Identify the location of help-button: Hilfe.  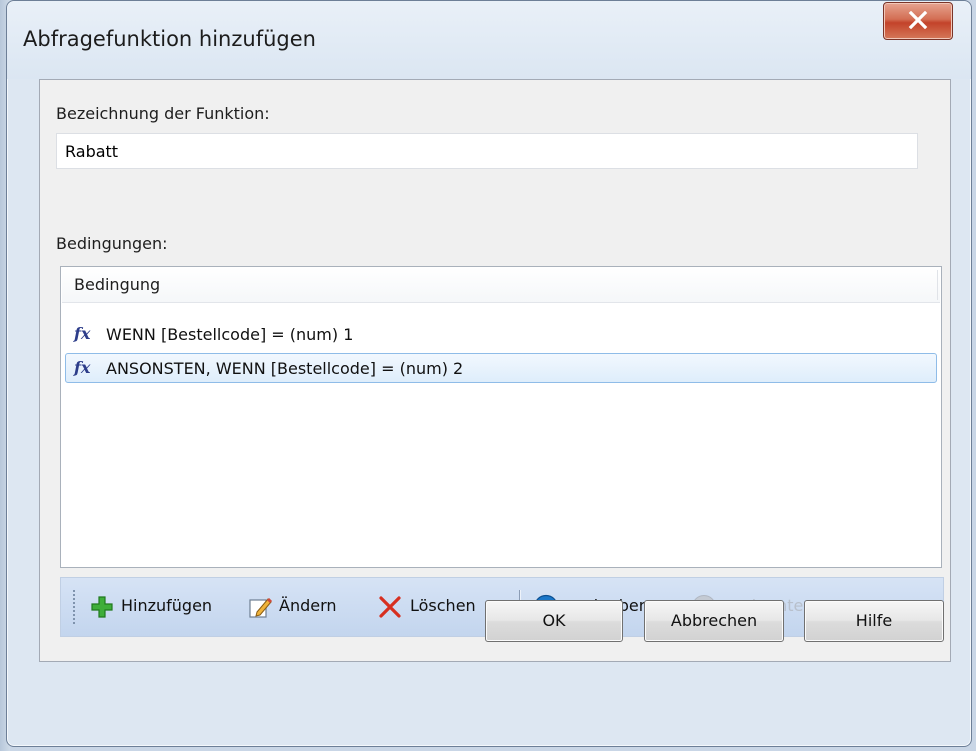
(874, 621).